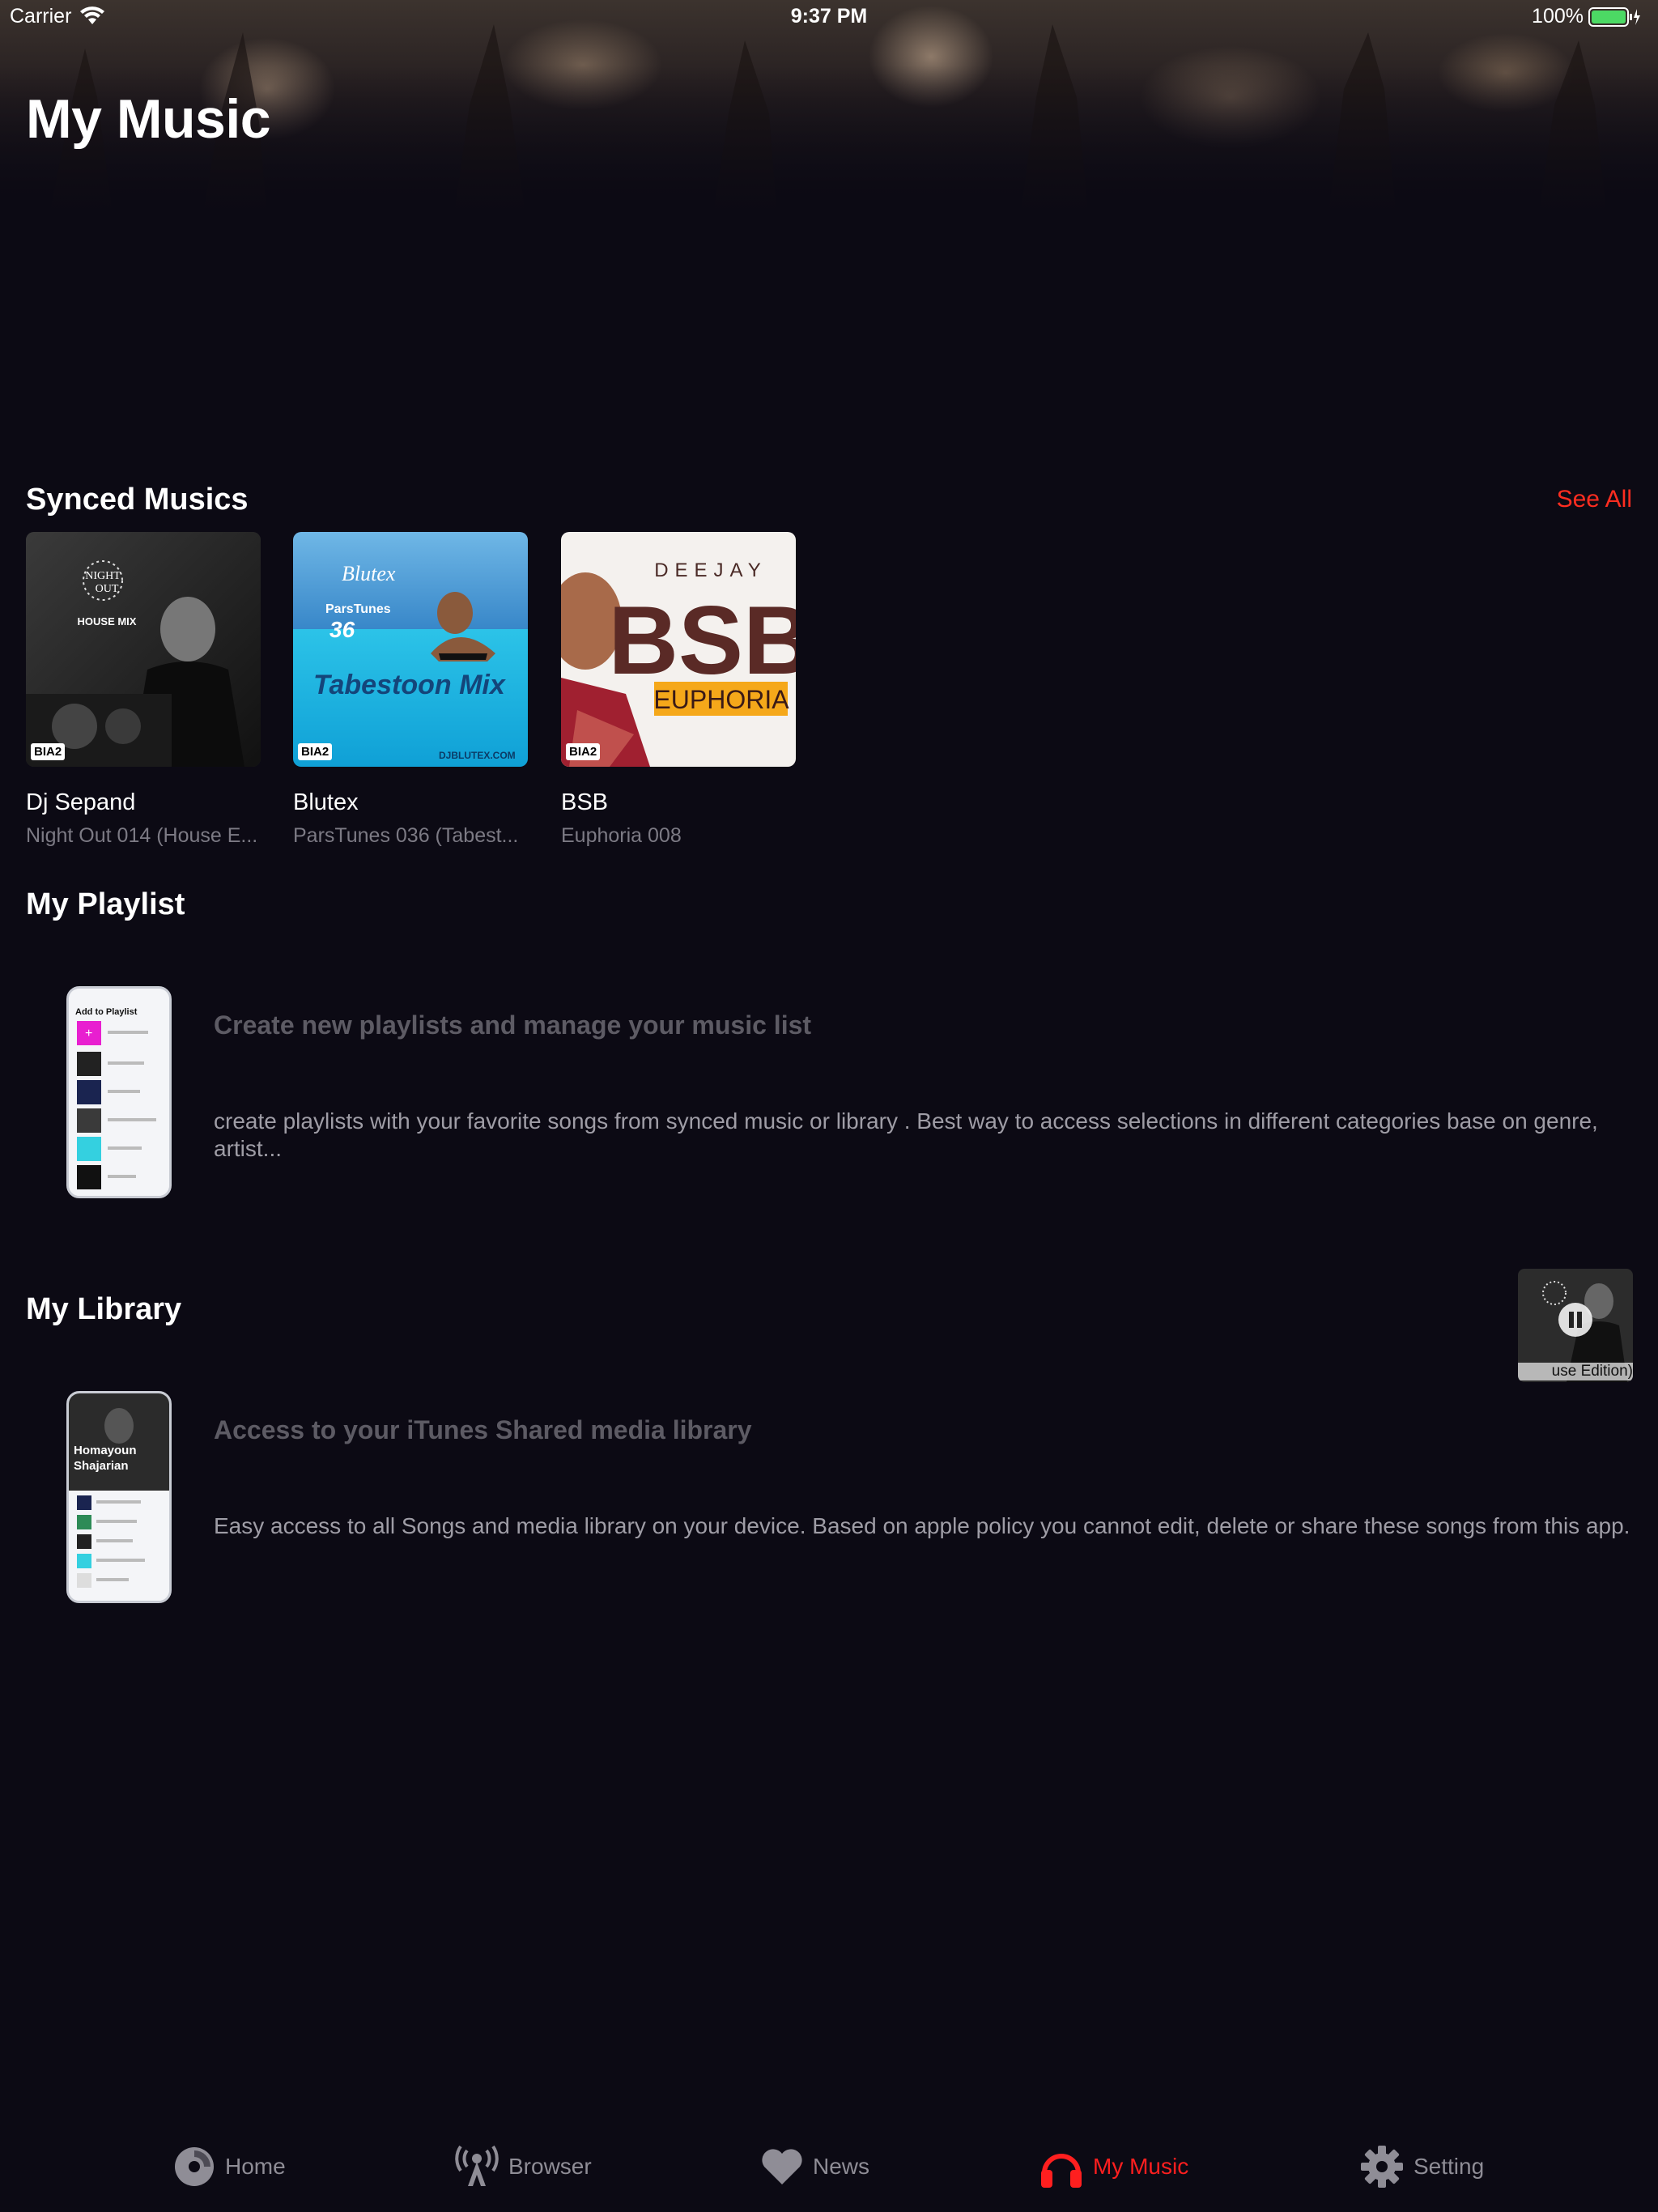 Image resolution: width=1658 pixels, height=2212 pixels. I want to click on album-cover: NIGHT OUT HOUSE MIX BIA2, so click(143, 649).